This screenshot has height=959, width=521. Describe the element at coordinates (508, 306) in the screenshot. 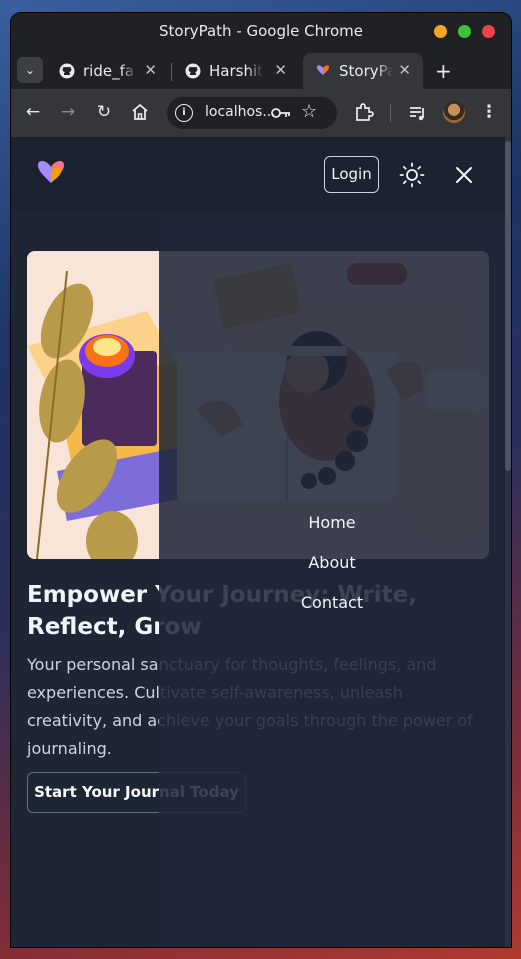

I see `scrollbar-thumb` at that location.